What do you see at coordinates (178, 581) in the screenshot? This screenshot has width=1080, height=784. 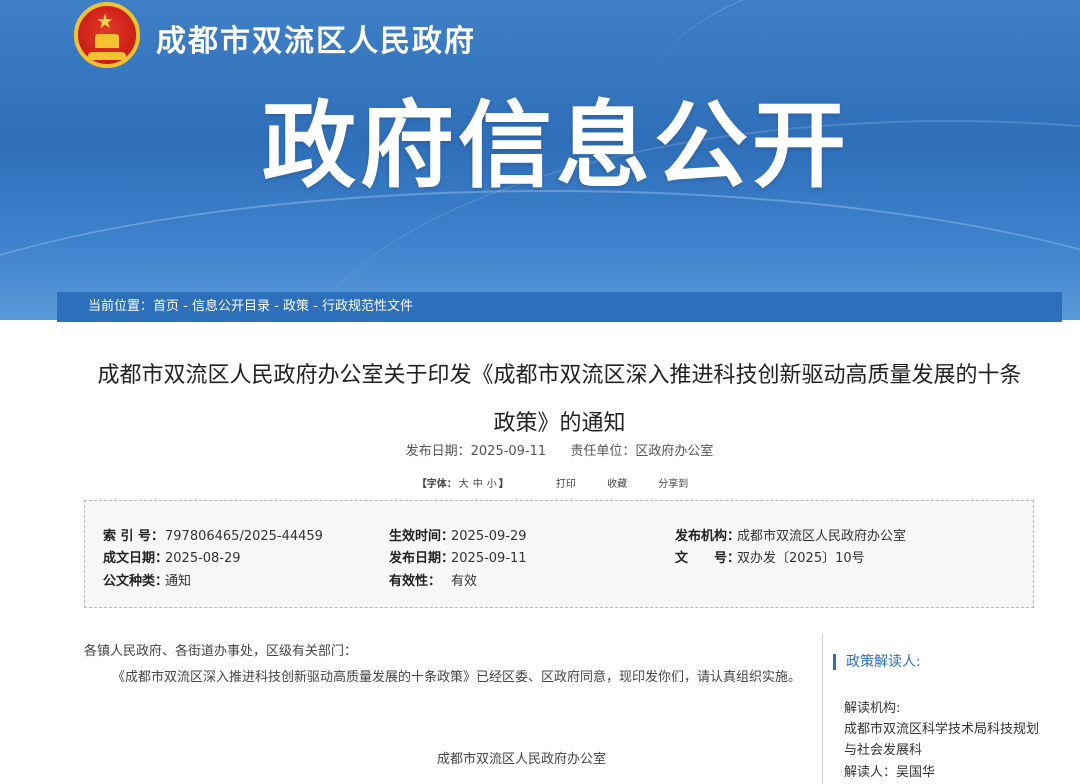 I see `type-value: 通知` at bounding box center [178, 581].